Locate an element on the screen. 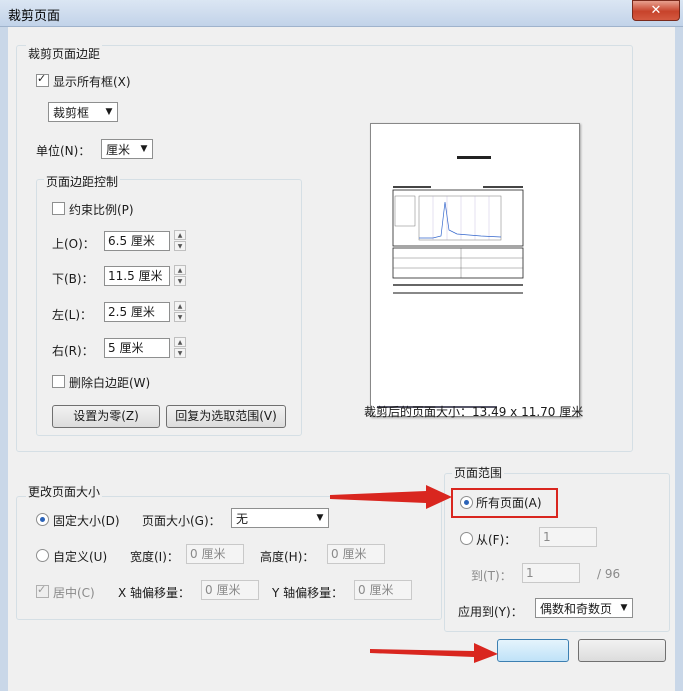 This screenshot has height=691, width=683. top-margin-spinner: ▲ ▼ is located at coordinates (180, 241).